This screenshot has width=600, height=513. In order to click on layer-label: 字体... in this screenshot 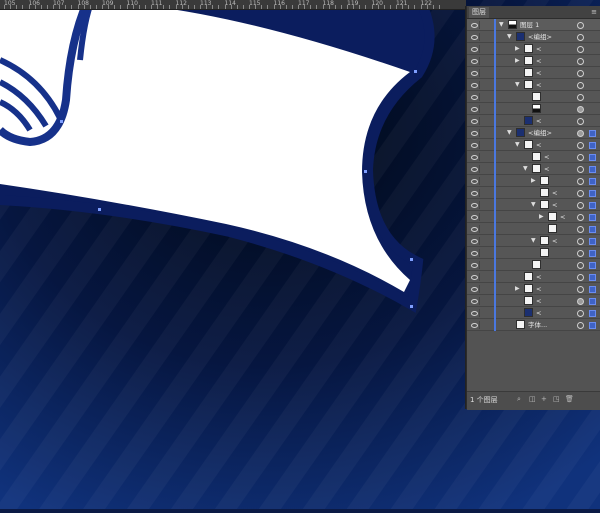, I will do `click(537, 325)`.